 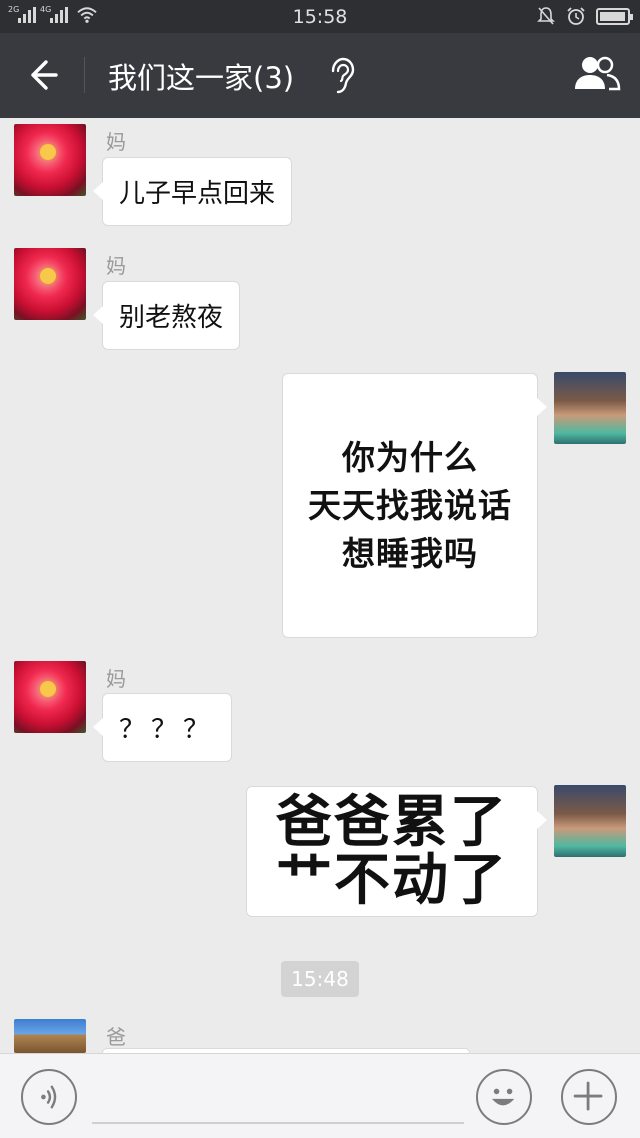 What do you see at coordinates (410, 457) in the screenshot?
I see `sticker-text-line: 你为什么` at bounding box center [410, 457].